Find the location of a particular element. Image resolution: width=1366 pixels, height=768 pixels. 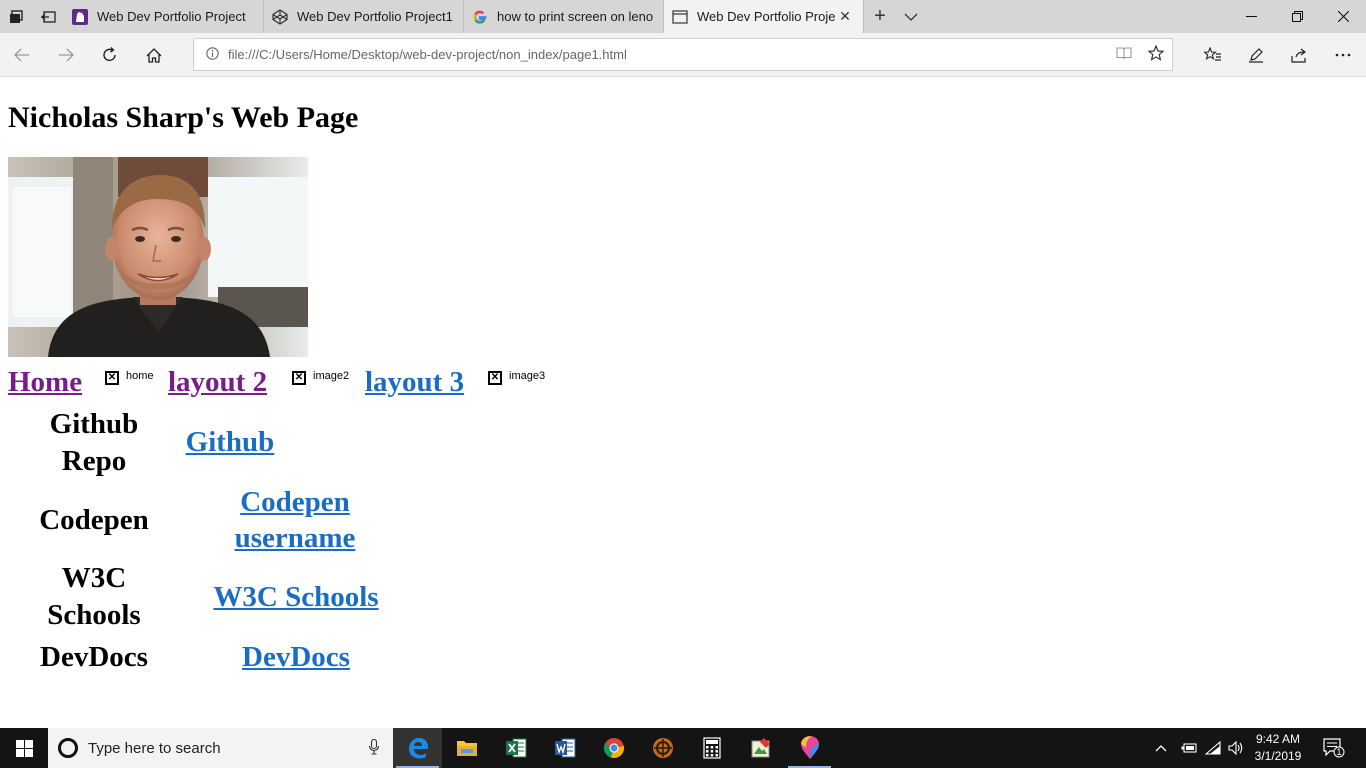

favorites-hub-button is located at coordinates (1213, 55).